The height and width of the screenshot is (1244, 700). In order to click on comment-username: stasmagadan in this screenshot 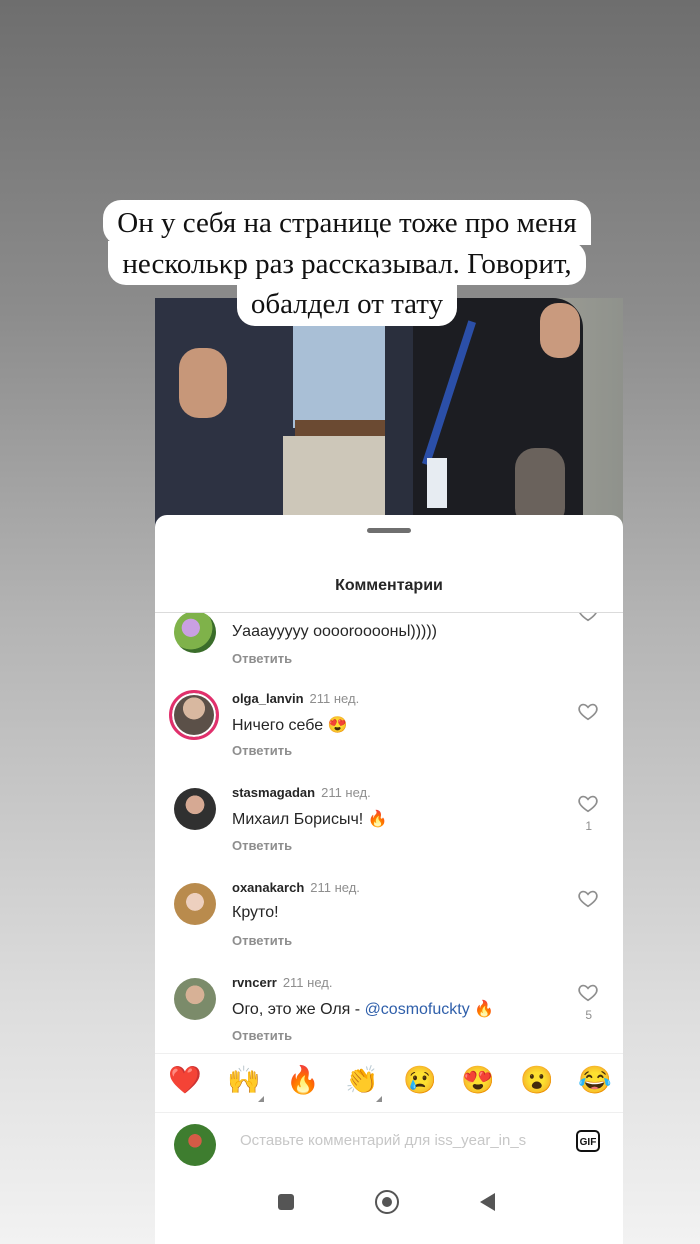, I will do `click(273, 792)`.